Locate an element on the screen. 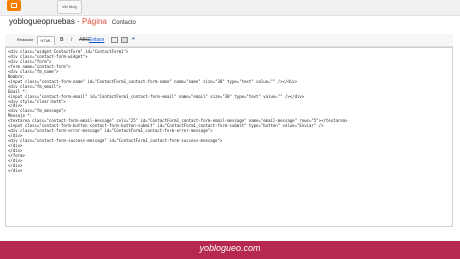  watermark-banner: yoblogueo.com is located at coordinates (230, 250).